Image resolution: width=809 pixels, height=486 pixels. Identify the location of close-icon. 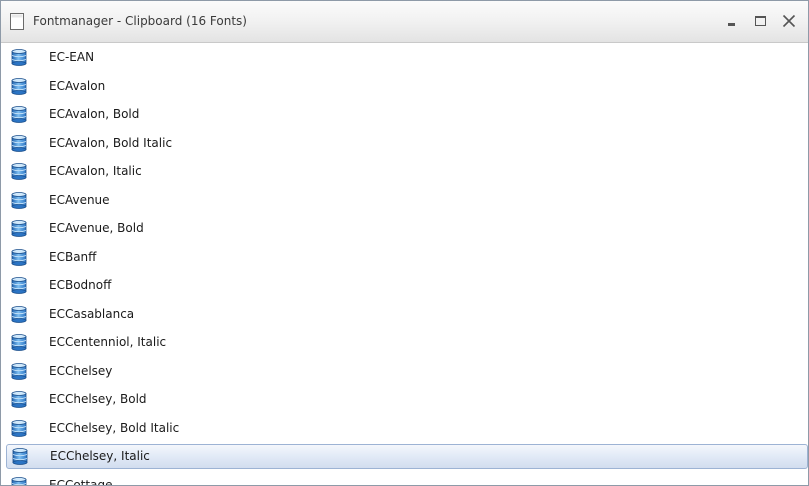
(789, 21).